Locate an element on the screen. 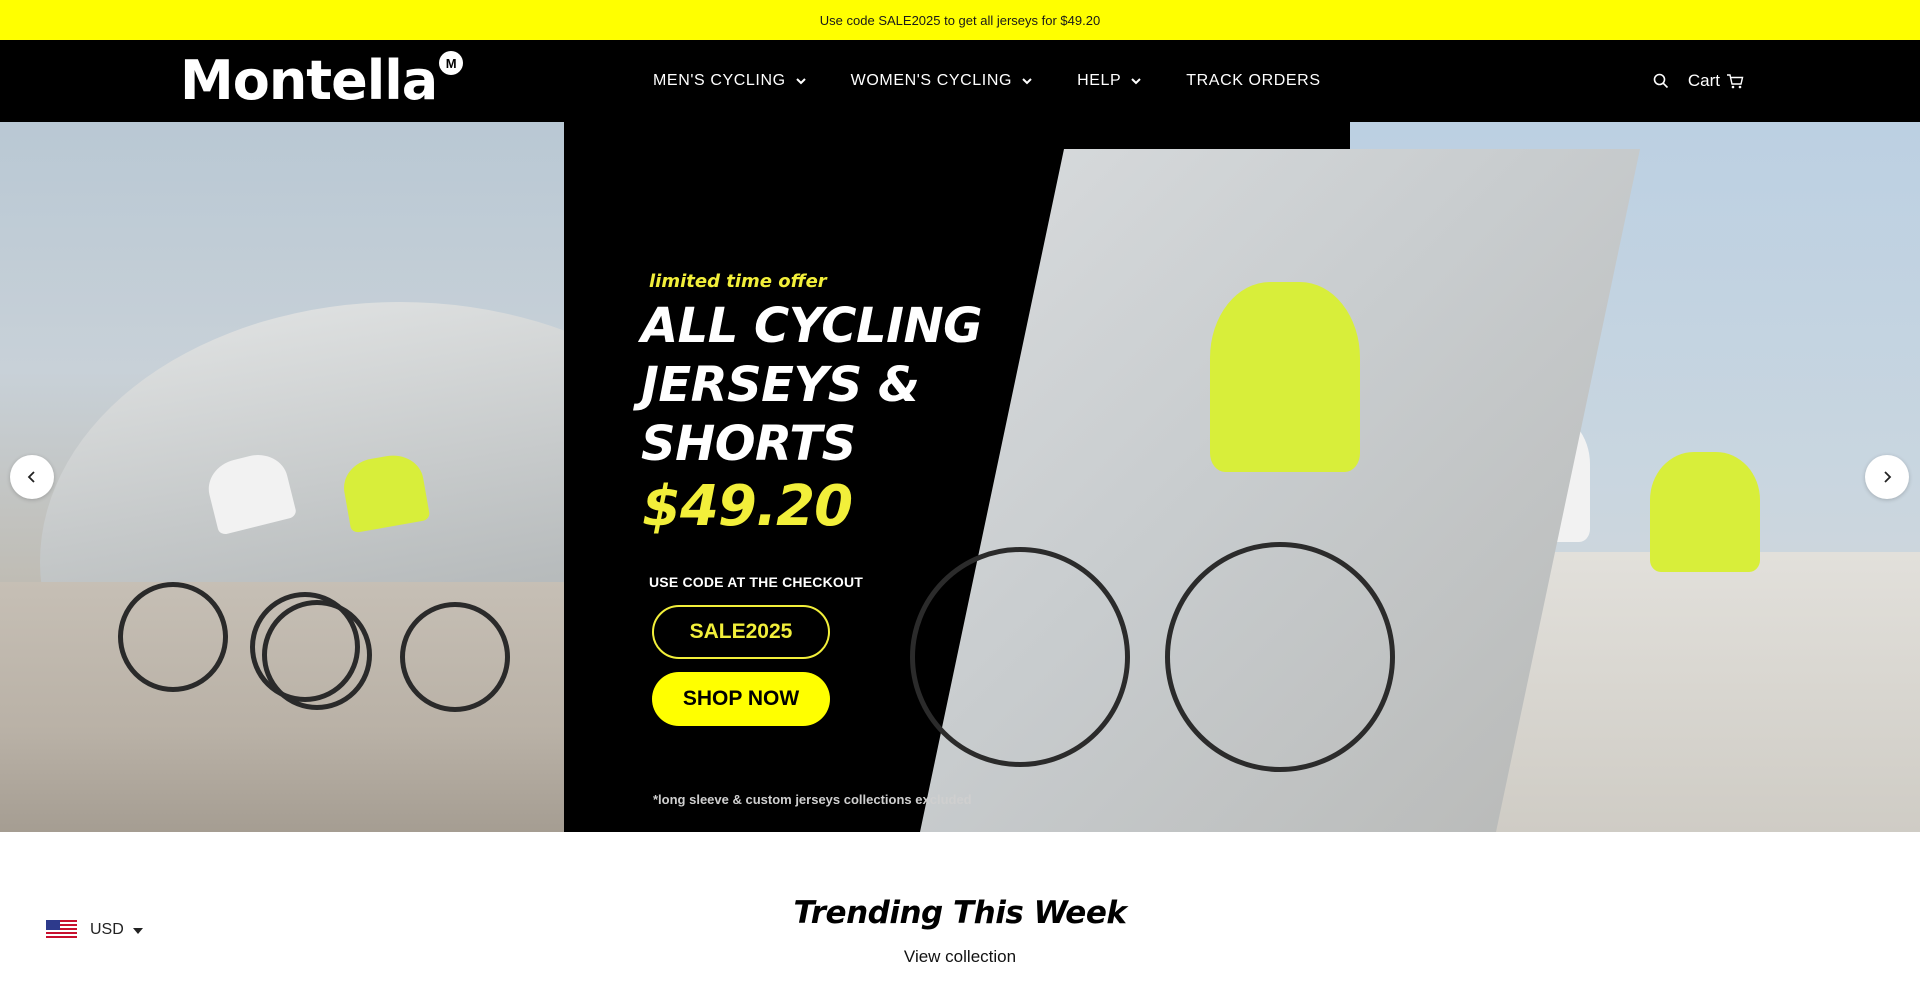  offer-tagline: limited time offer is located at coordinates (738, 281).